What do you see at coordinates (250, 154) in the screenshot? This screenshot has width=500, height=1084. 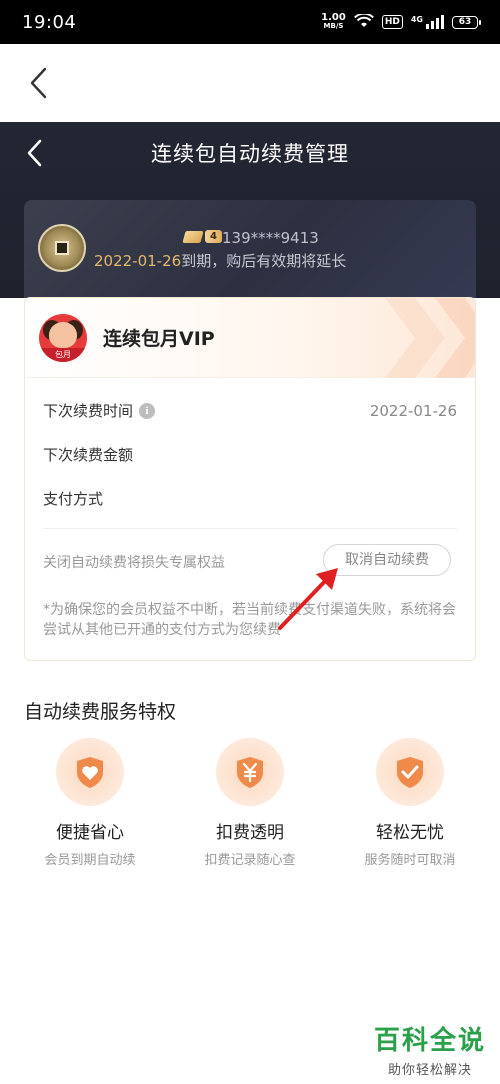 I see `page-title: 连续包自动续费管理` at bounding box center [250, 154].